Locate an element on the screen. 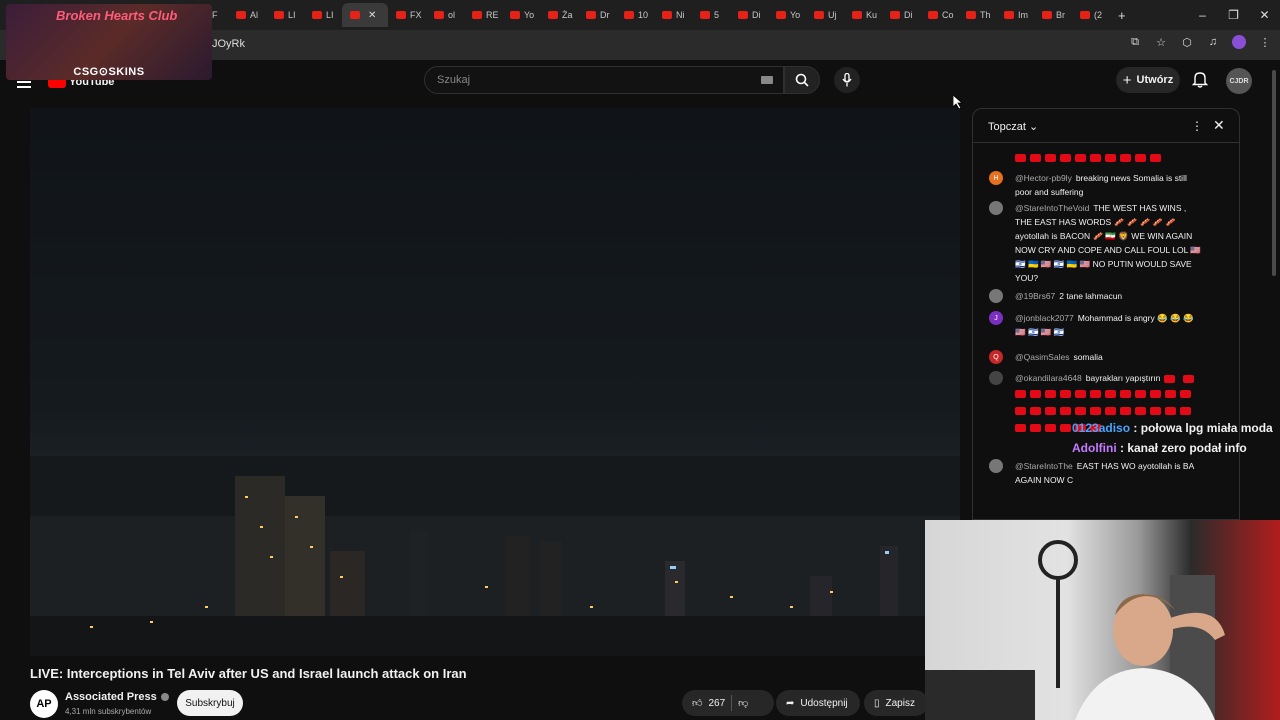 This screenshot has height=720, width=1280. share-button: ➦ Udostępnij is located at coordinates (818, 703).